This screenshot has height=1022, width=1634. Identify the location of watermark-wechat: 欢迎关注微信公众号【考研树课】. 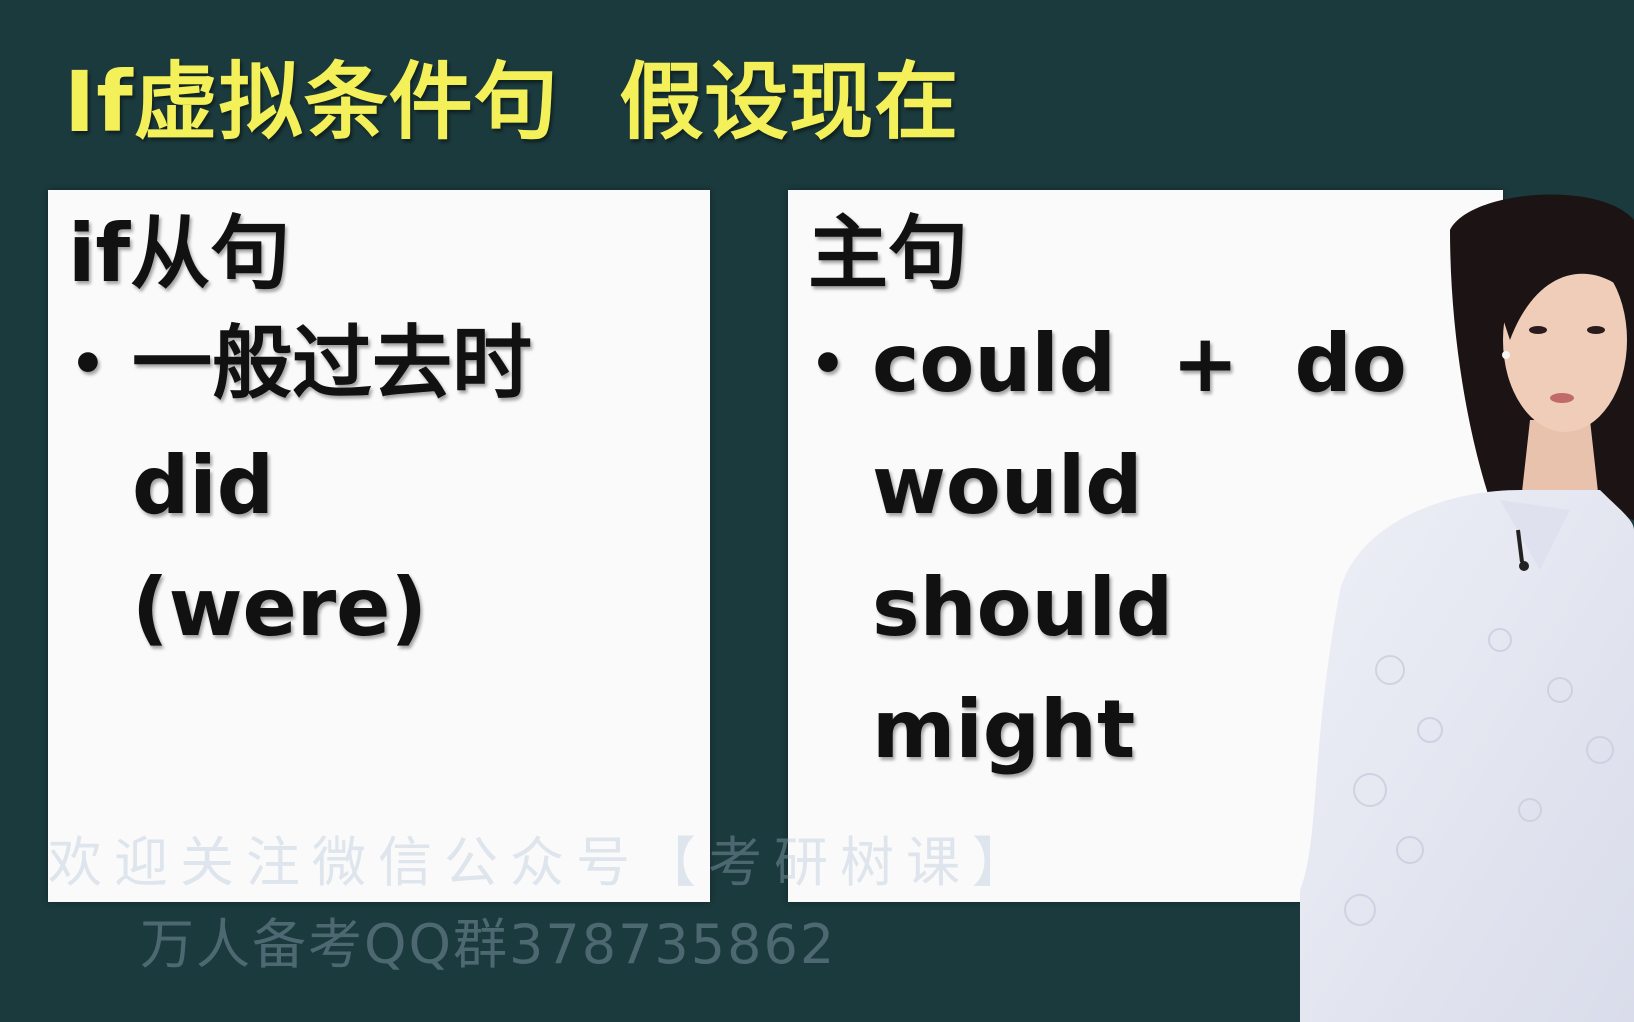
(543, 862).